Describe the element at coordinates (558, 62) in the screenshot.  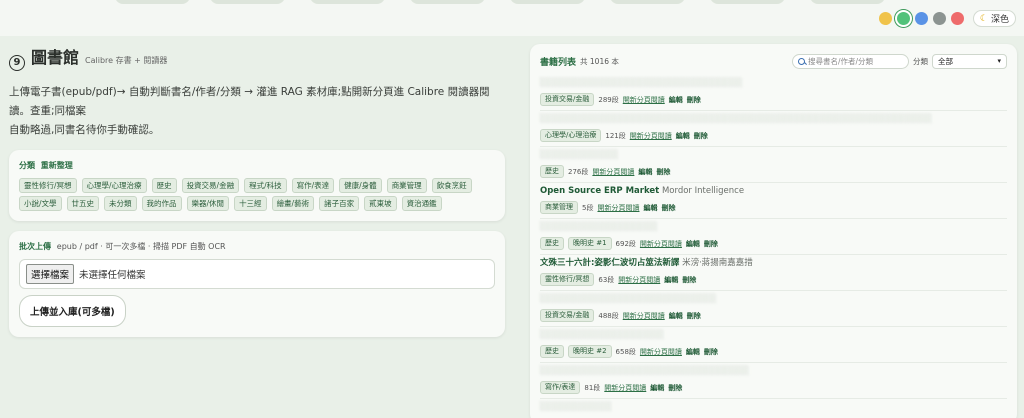
I see `book-list-title: 書籍列表` at that location.